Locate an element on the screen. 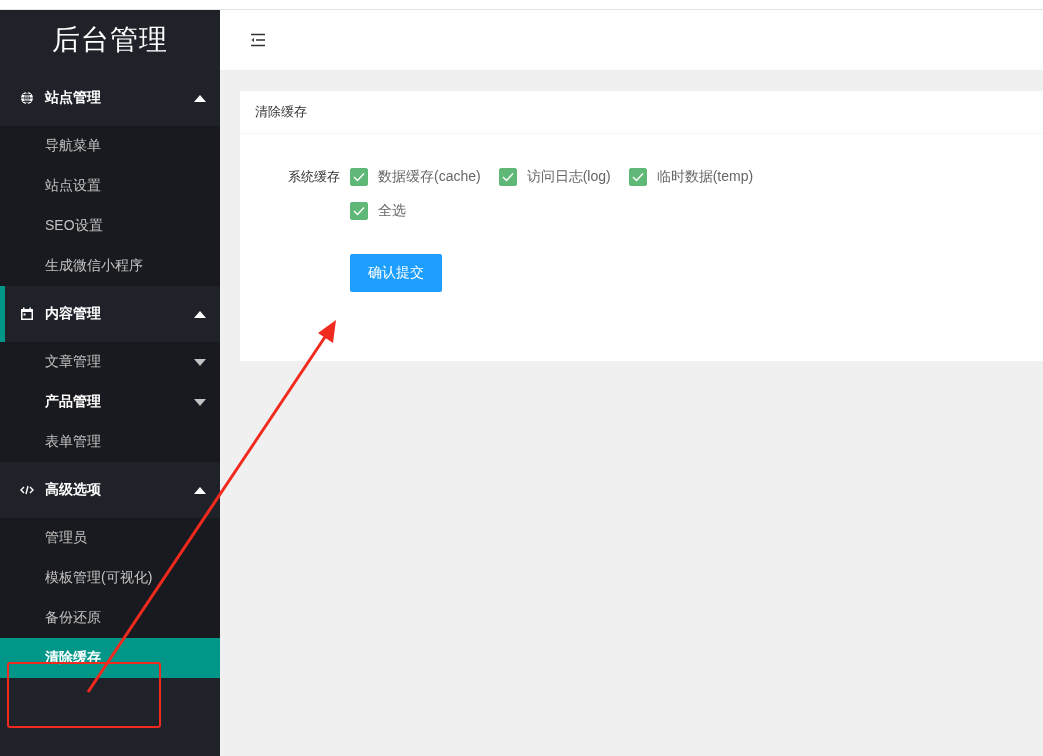 Image resolution: width=1043 pixels, height=756 pixels. sidebar-item: 管理员 is located at coordinates (110, 538).